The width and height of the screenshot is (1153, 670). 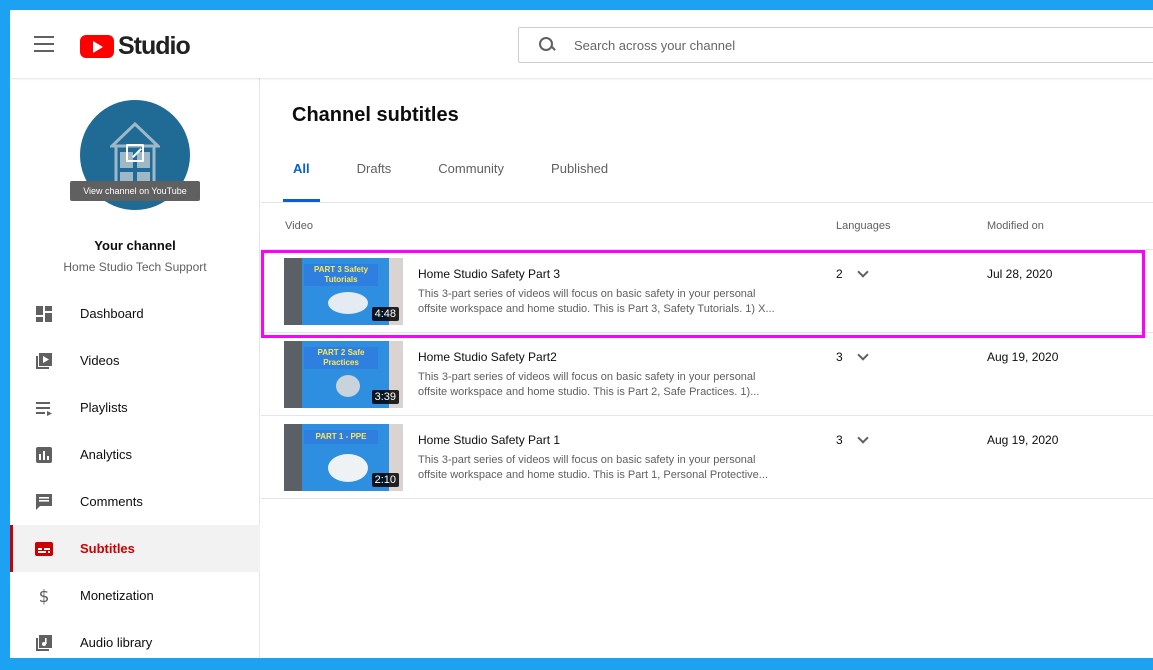 What do you see at coordinates (135, 191) in the screenshot?
I see `avatar-tooltip: View channel on YouTube` at bounding box center [135, 191].